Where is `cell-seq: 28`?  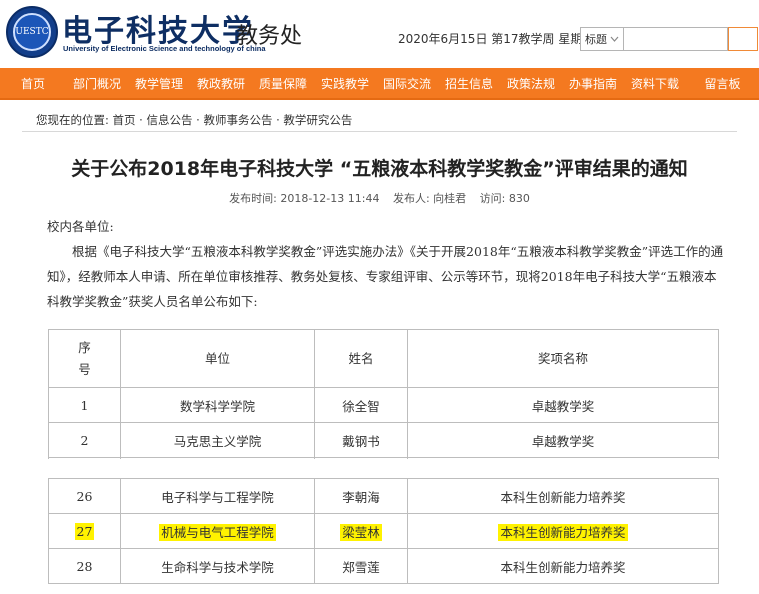 cell-seq: 28 is located at coordinates (84, 566).